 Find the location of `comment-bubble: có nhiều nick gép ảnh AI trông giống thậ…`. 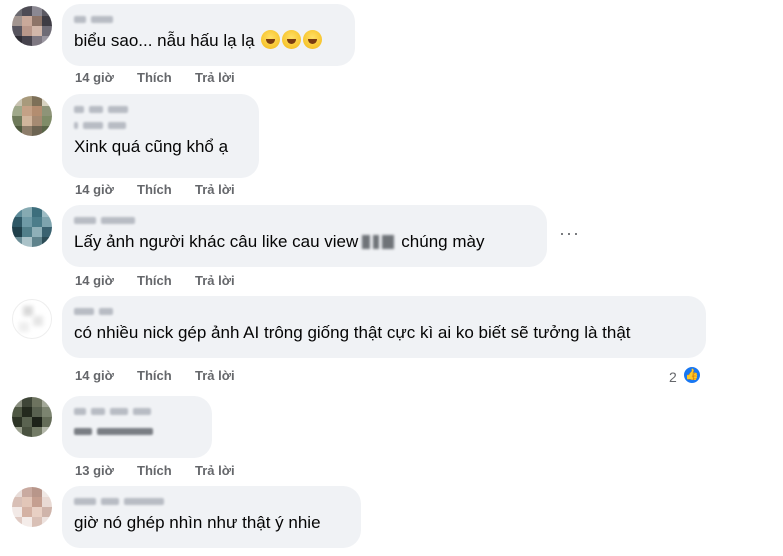

comment-bubble: có nhiều nick gép ảnh AI trông giống thậ… is located at coordinates (384, 327).